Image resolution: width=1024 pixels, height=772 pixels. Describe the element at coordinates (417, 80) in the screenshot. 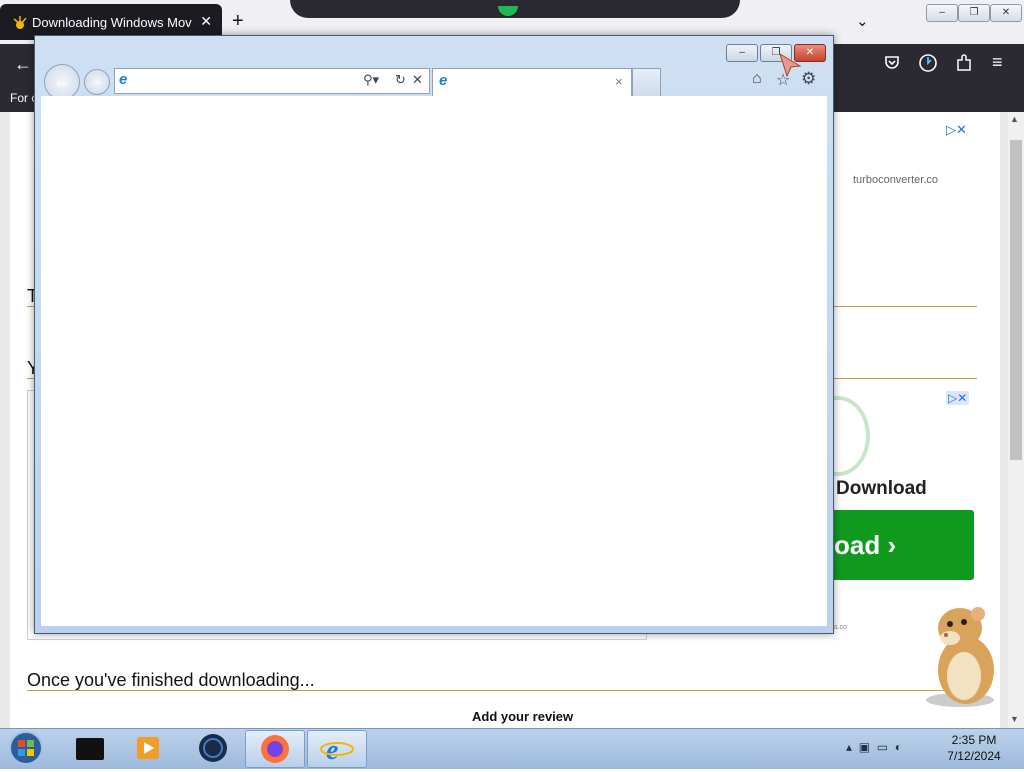

I see `ie-stop-icon: ✕` at that location.